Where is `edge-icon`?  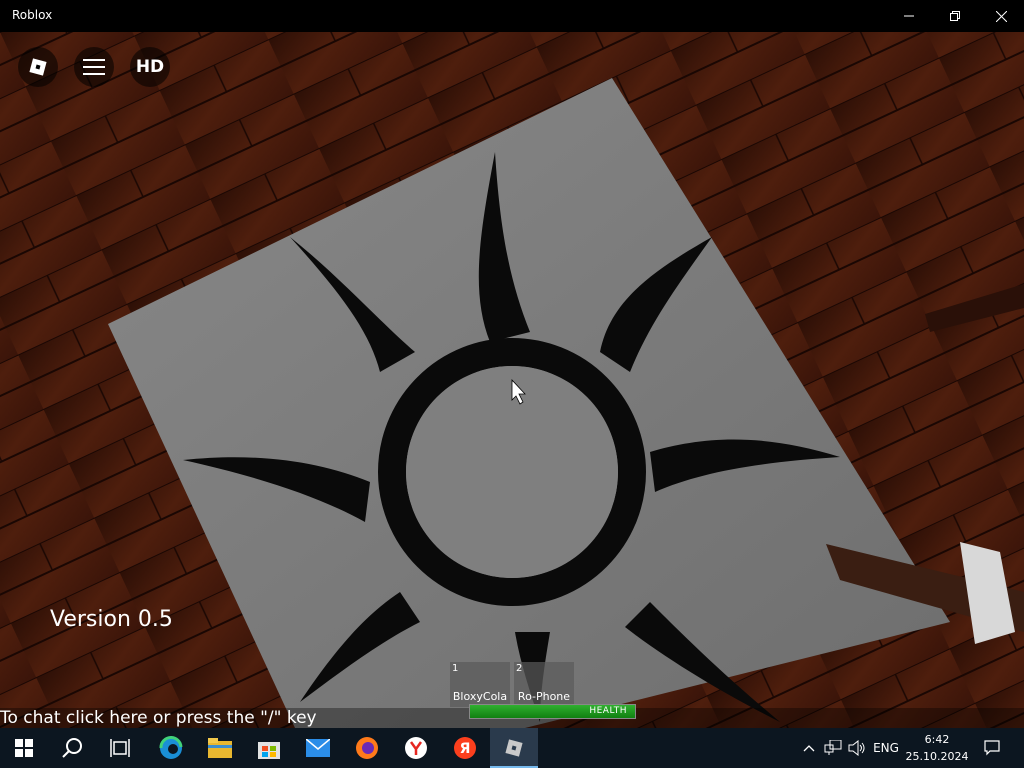 edge-icon is located at coordinates (171, 747).